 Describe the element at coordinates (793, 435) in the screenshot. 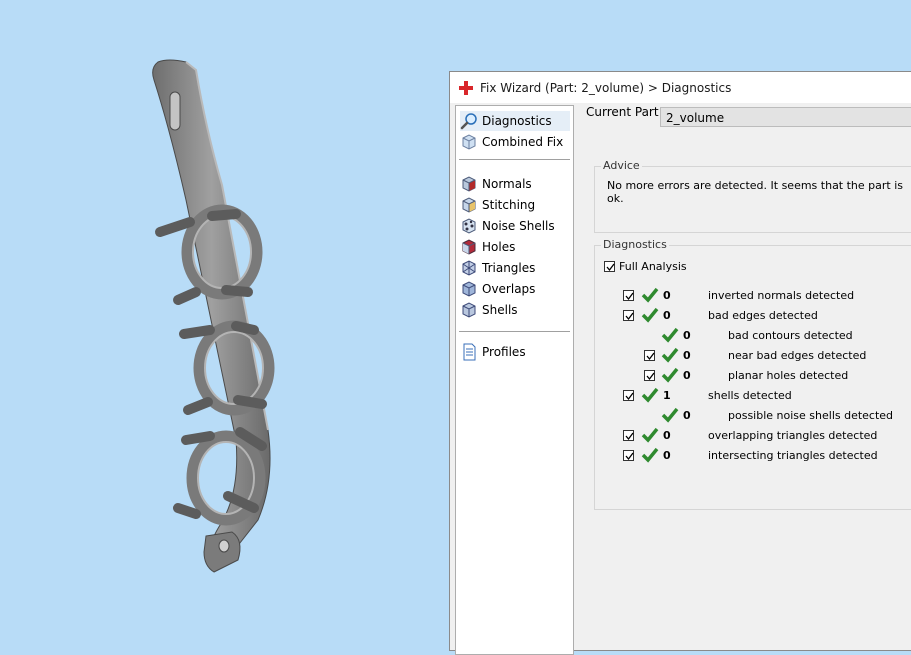

I see `diag-label: overlapping triangles detected` at that location.